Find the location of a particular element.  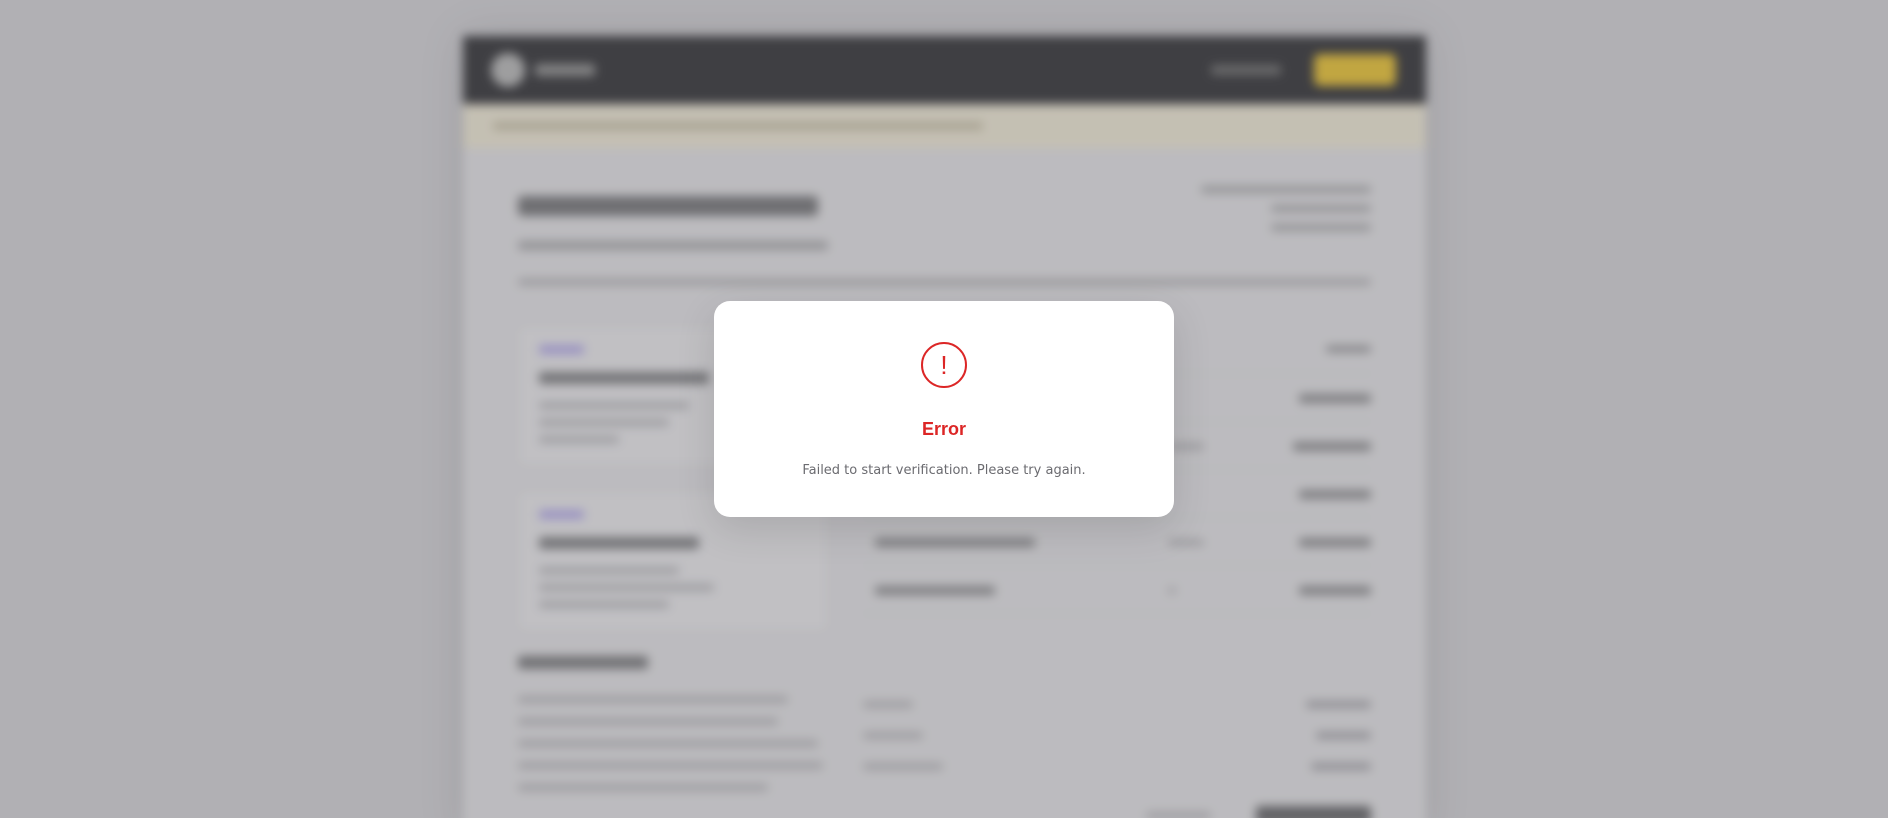

error-icon-glyph: ! is located at coordinates (944, 365).